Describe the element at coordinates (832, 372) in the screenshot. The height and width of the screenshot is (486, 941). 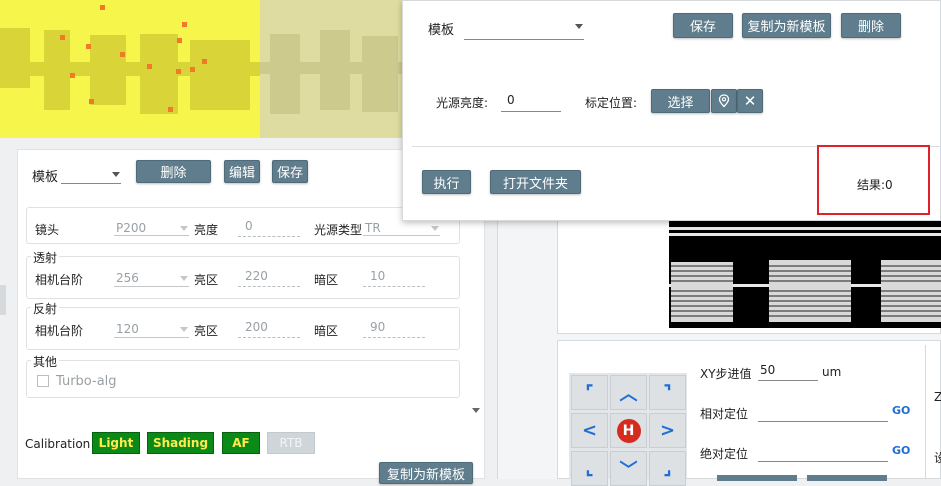
I see `xy-step-unit: um` at that location.